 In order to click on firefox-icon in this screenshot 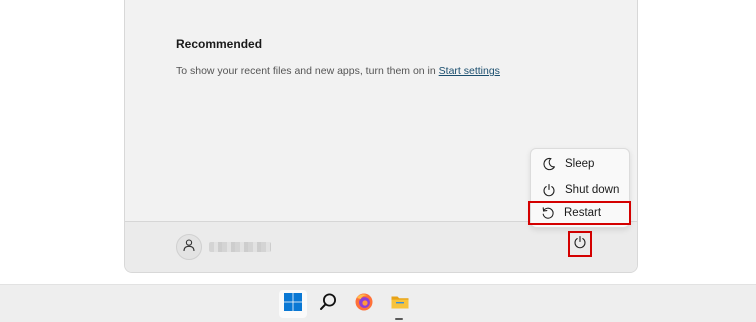, I will do `click(364, 304)`.